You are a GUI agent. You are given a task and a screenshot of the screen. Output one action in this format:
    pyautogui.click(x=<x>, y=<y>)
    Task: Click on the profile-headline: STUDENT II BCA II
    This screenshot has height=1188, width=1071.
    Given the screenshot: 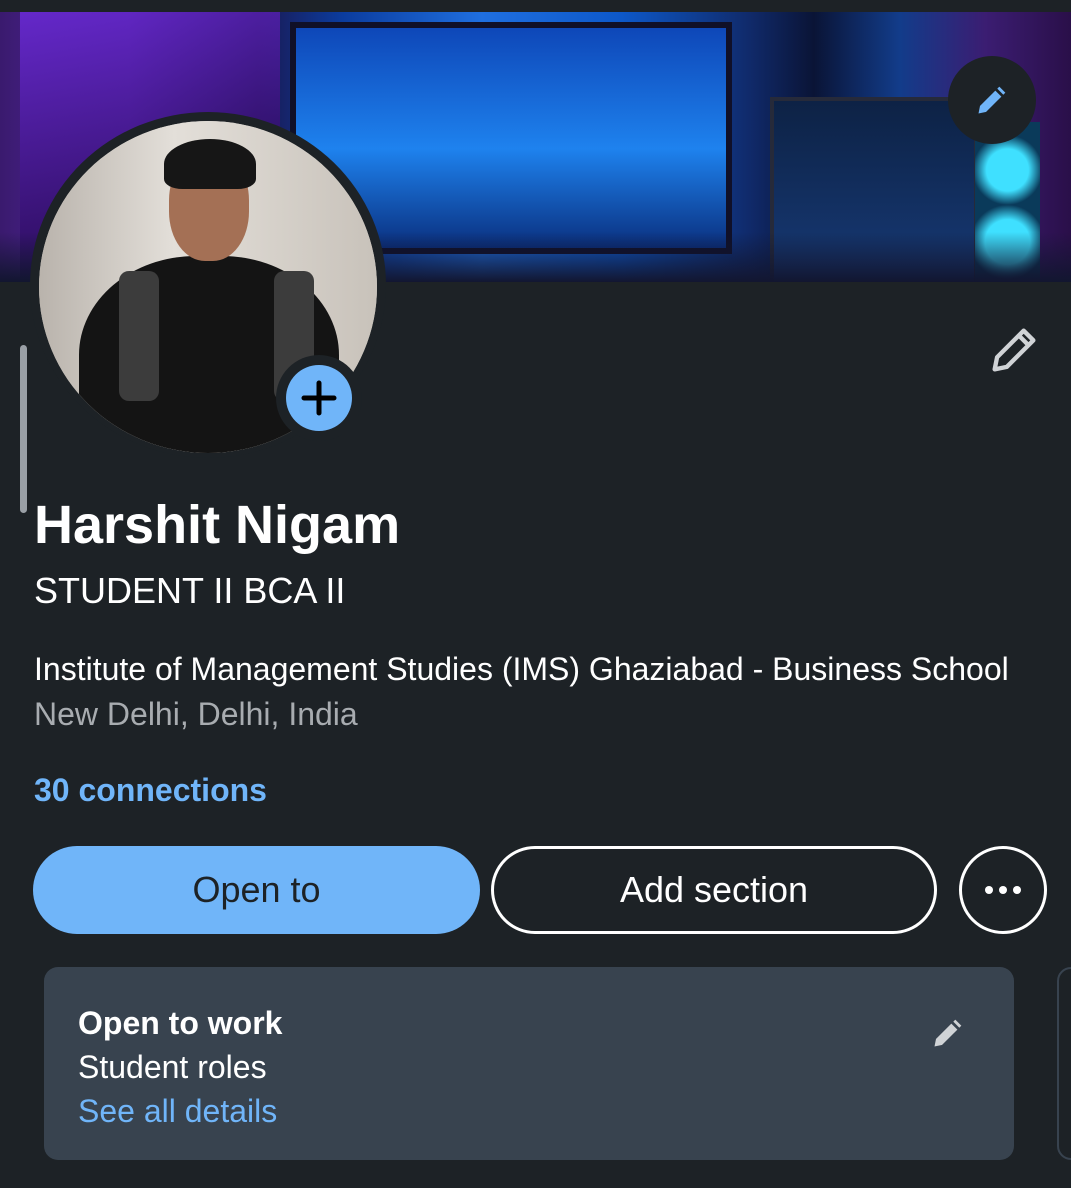 What is the action you would take?
    pyautogui.click(x=190, y=590)
    